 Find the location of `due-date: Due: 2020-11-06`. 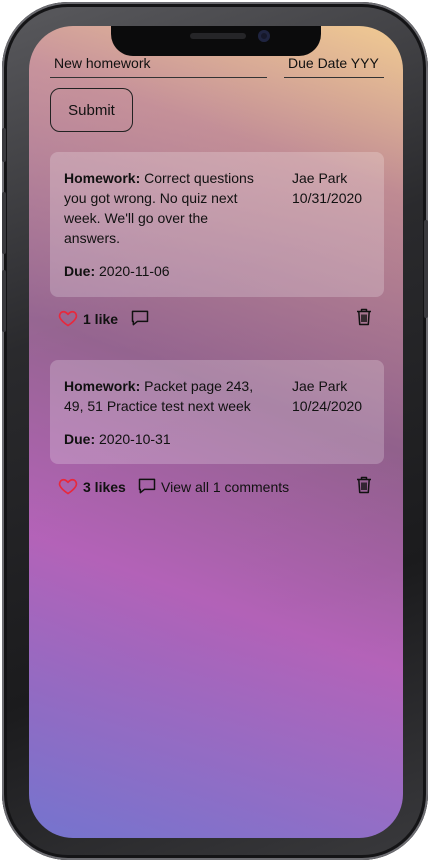

due-date: Due: 2020-11-06 is located at coordinates (117, 271).